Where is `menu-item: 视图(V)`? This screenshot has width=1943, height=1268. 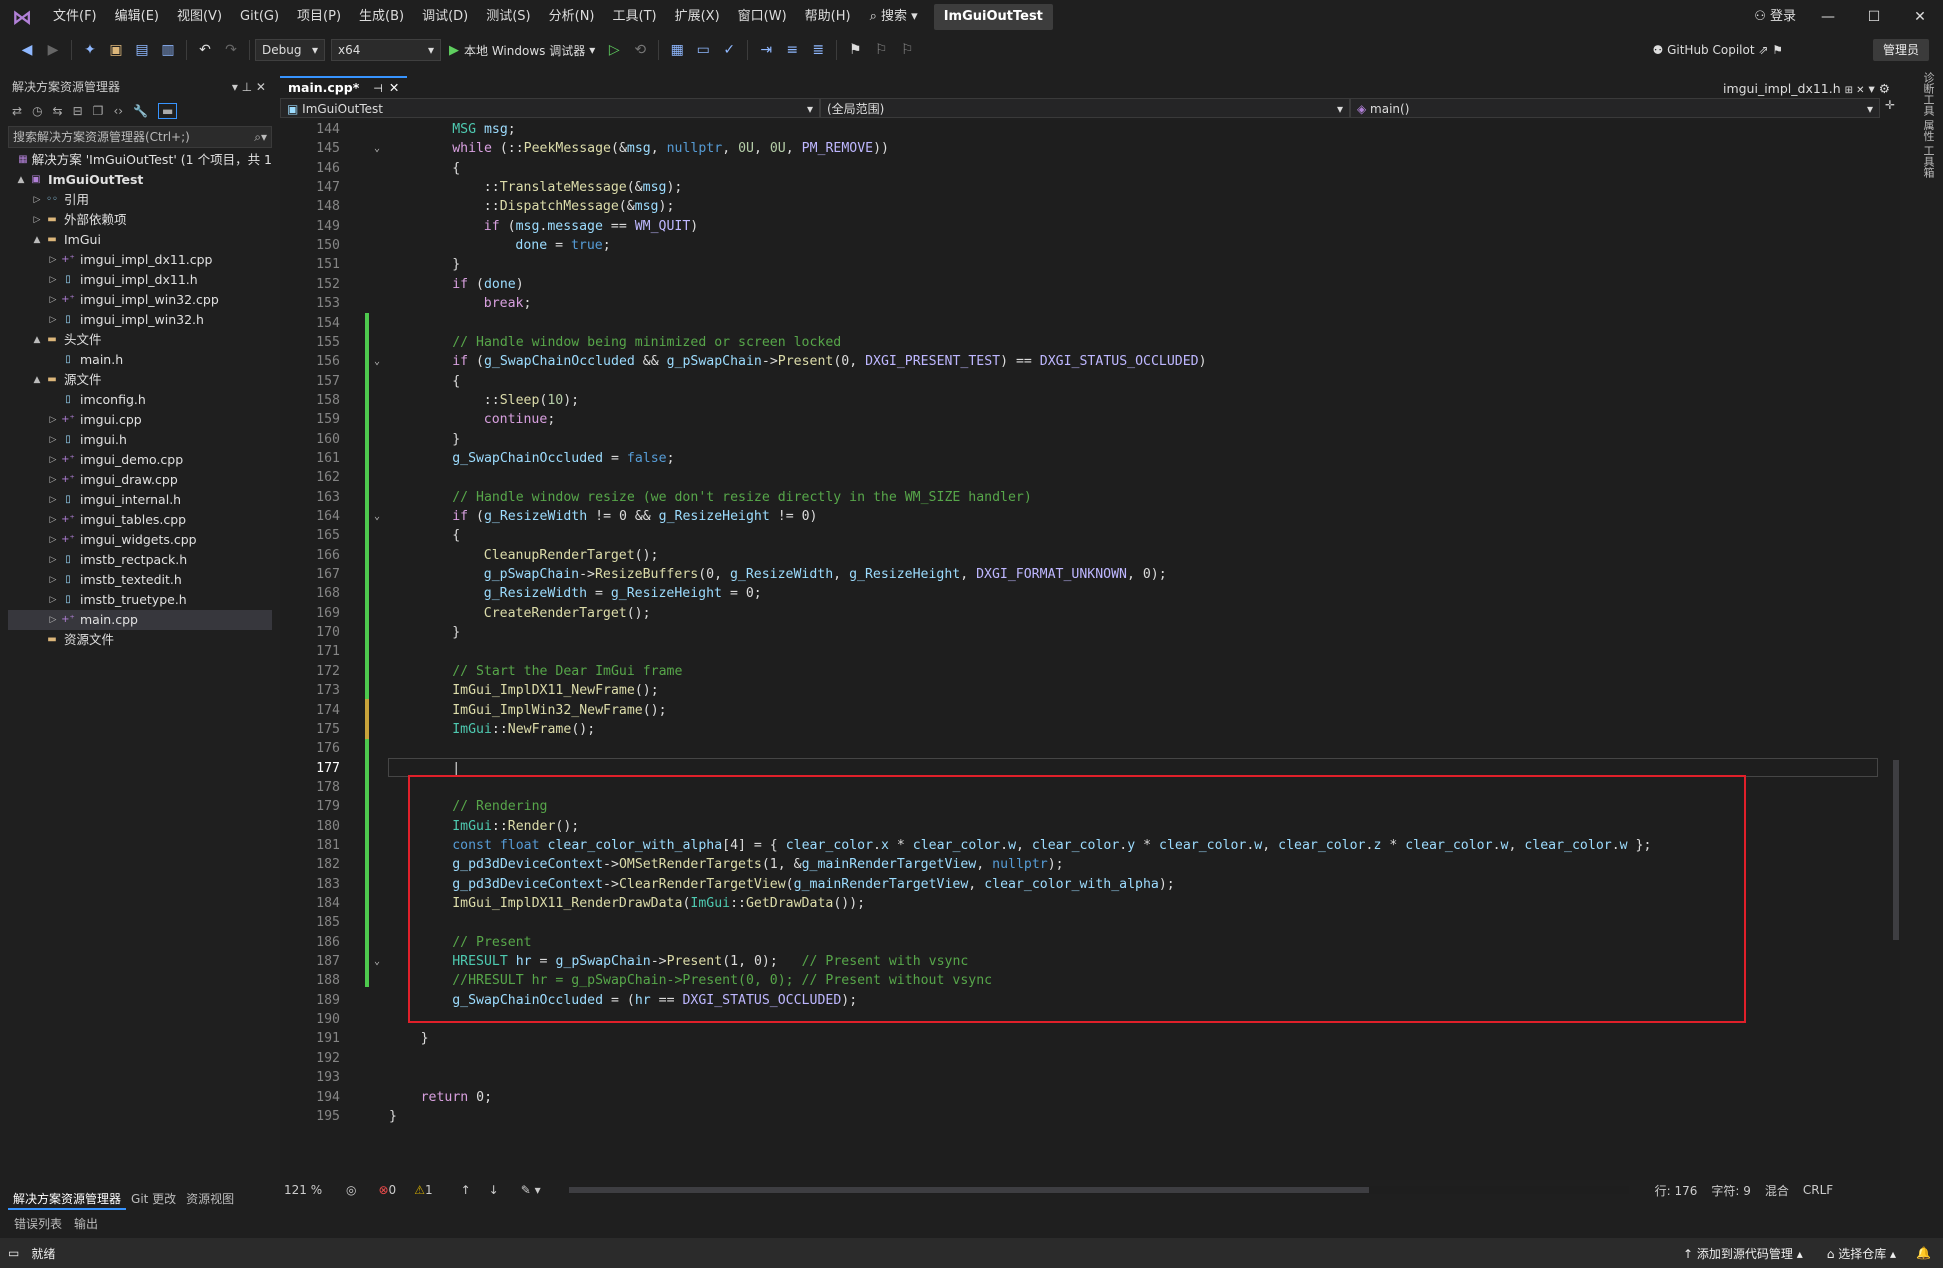 menu-item: 视图(V) is located at coordinates (199, 17).